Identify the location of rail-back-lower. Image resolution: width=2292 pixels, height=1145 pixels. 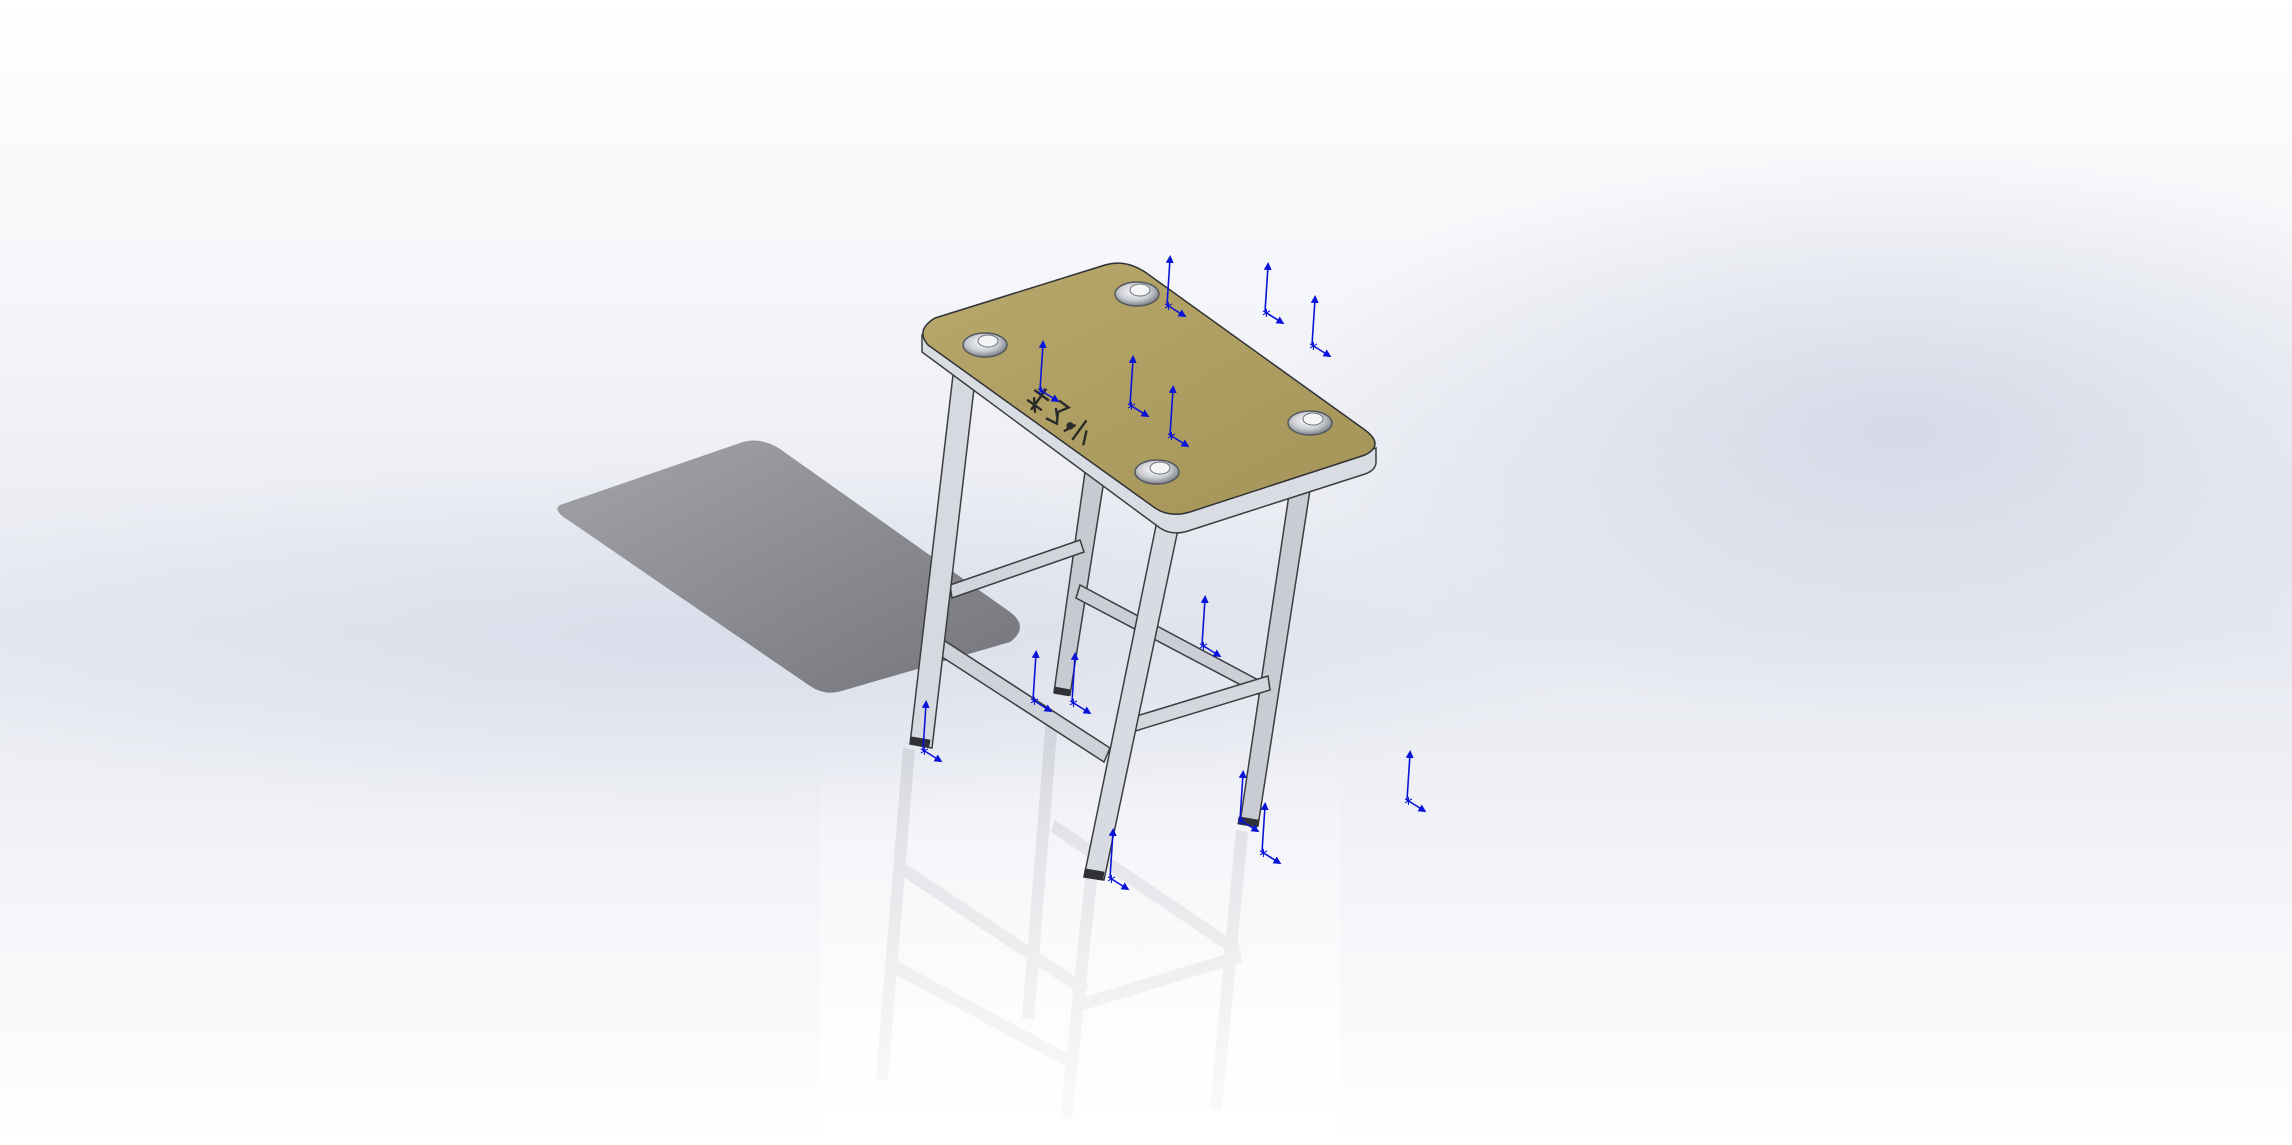
(1169, 639).